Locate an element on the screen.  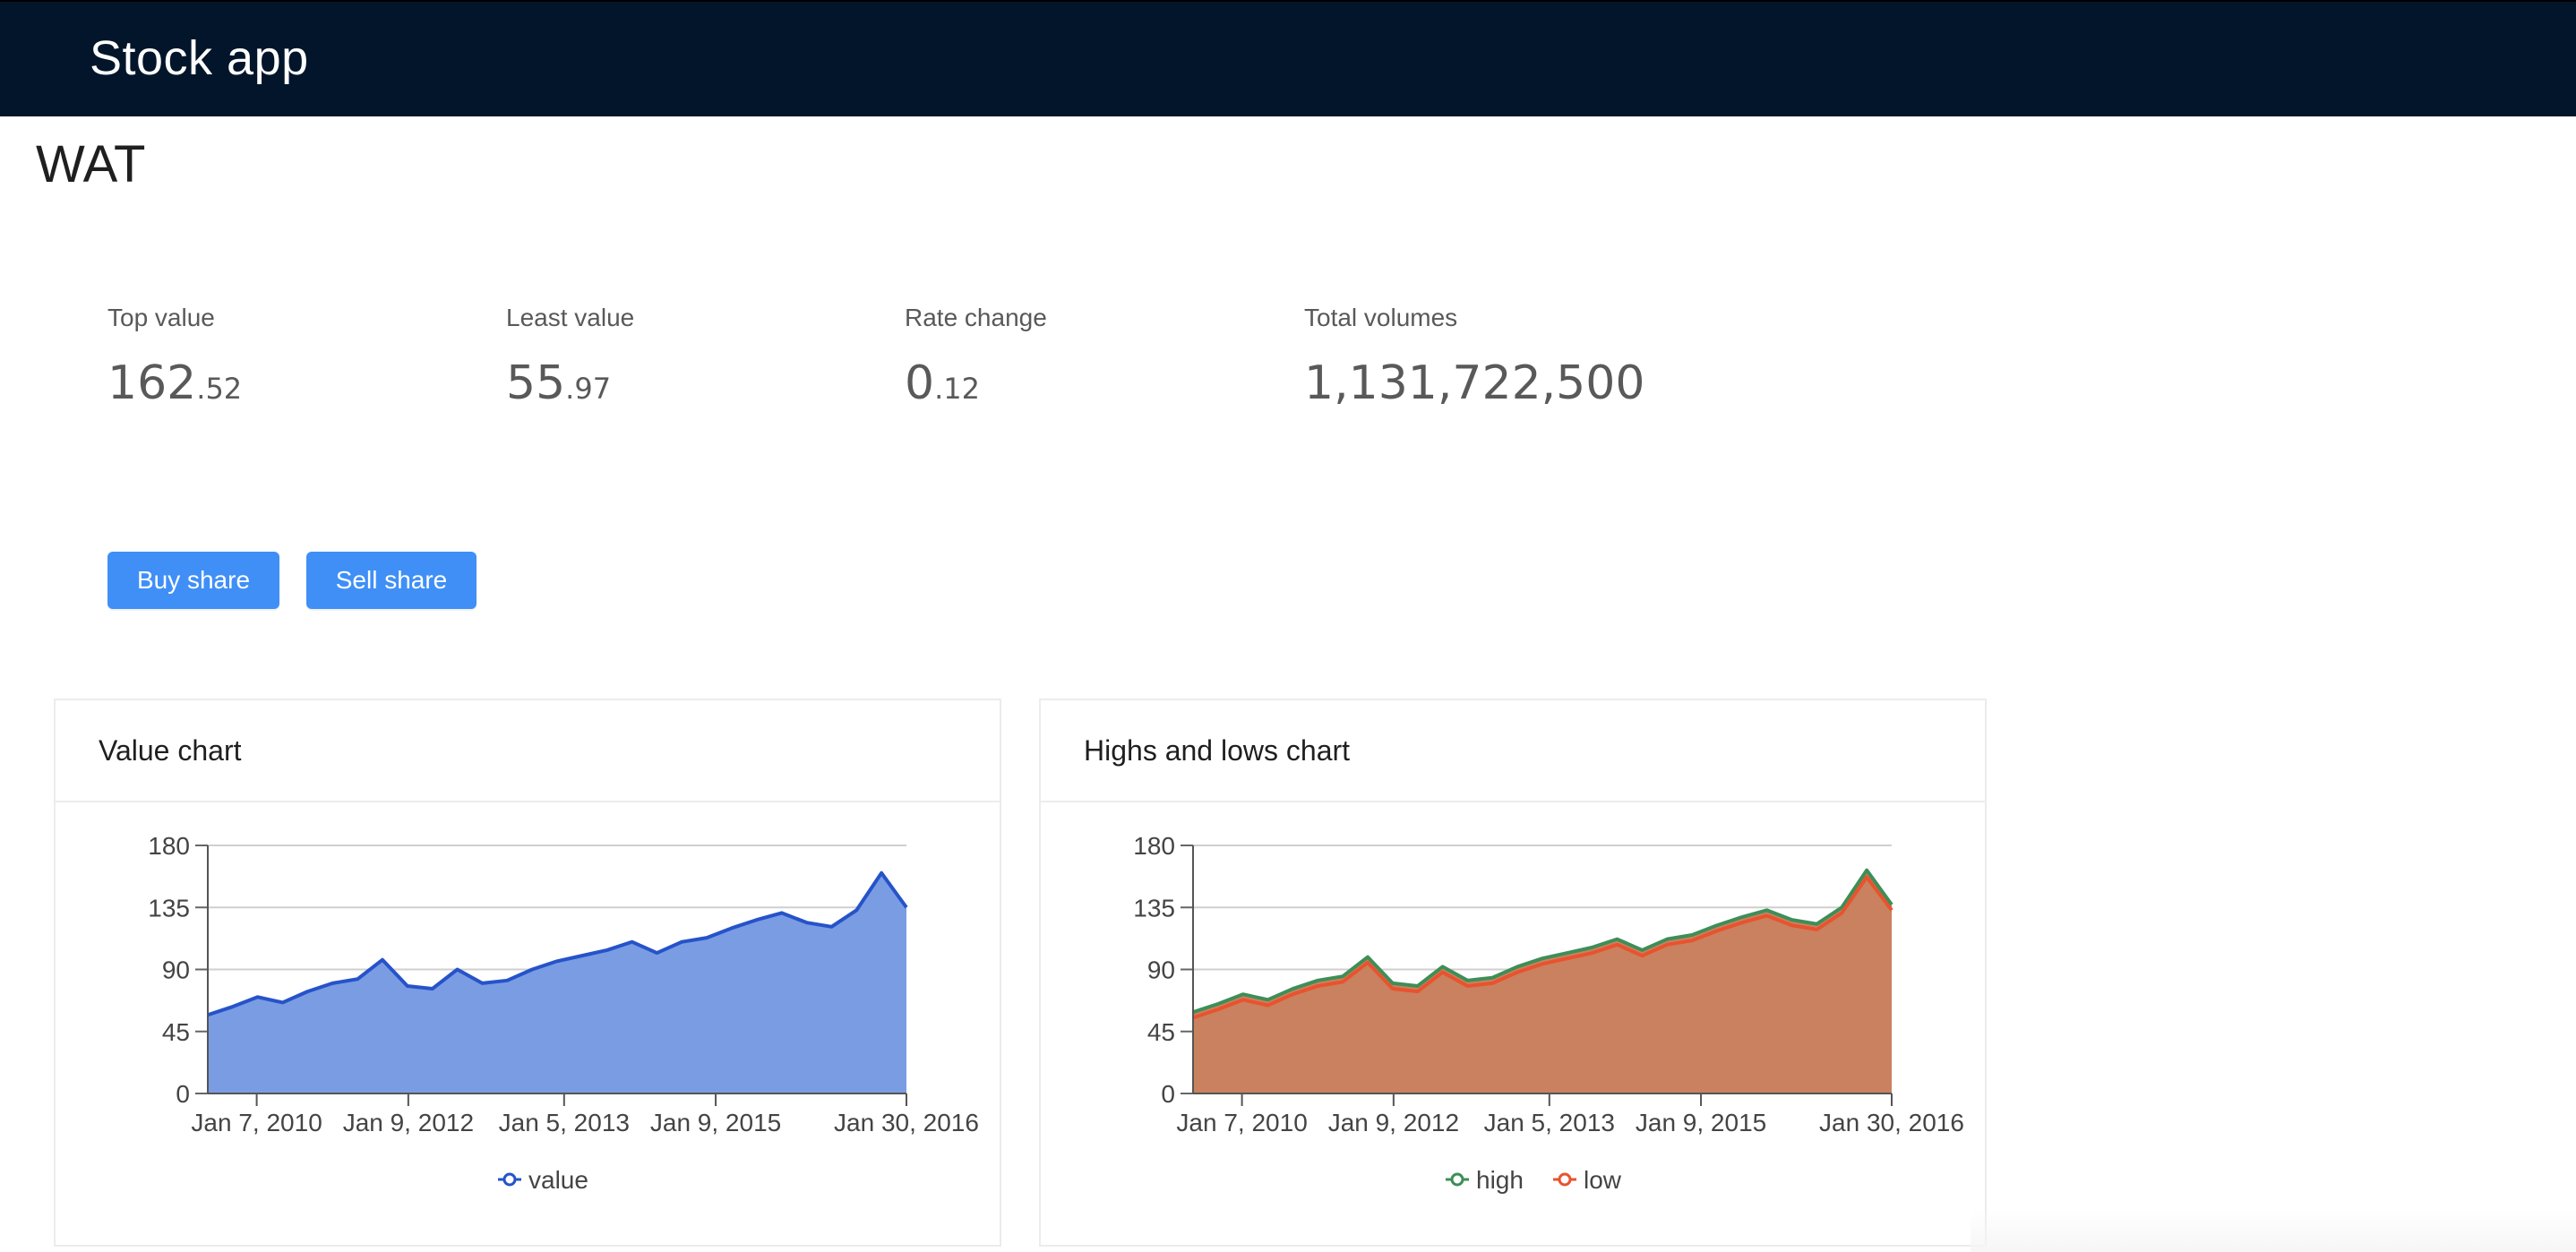
card-title: Highs and lows chart is located at coordinates (1217, 750).